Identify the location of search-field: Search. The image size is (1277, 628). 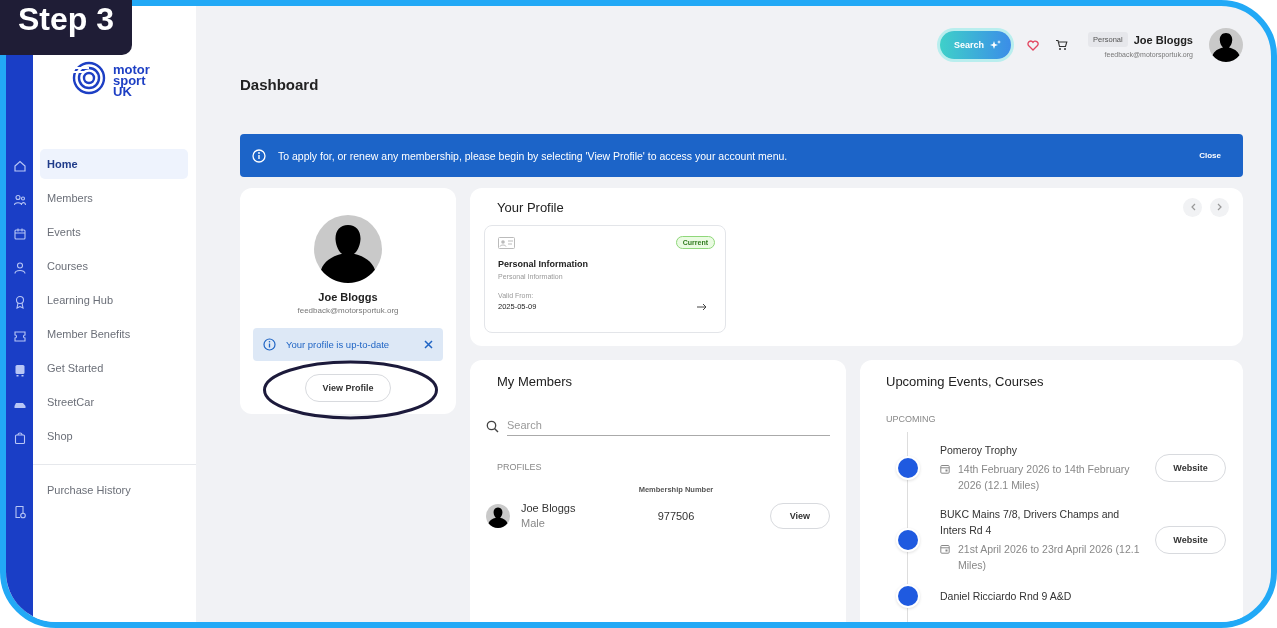
(668, 426).